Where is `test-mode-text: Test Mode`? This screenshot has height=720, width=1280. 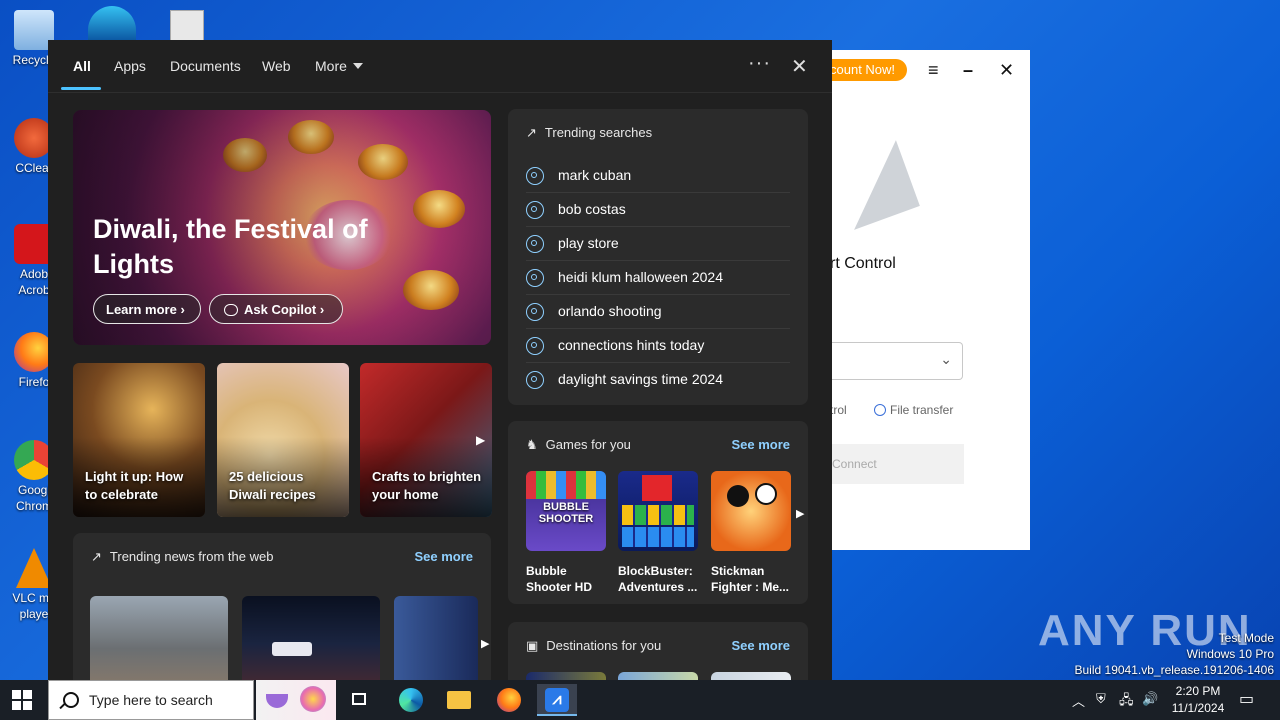
test-mode-text: Test Mode is located at coordinates (1246, 638).